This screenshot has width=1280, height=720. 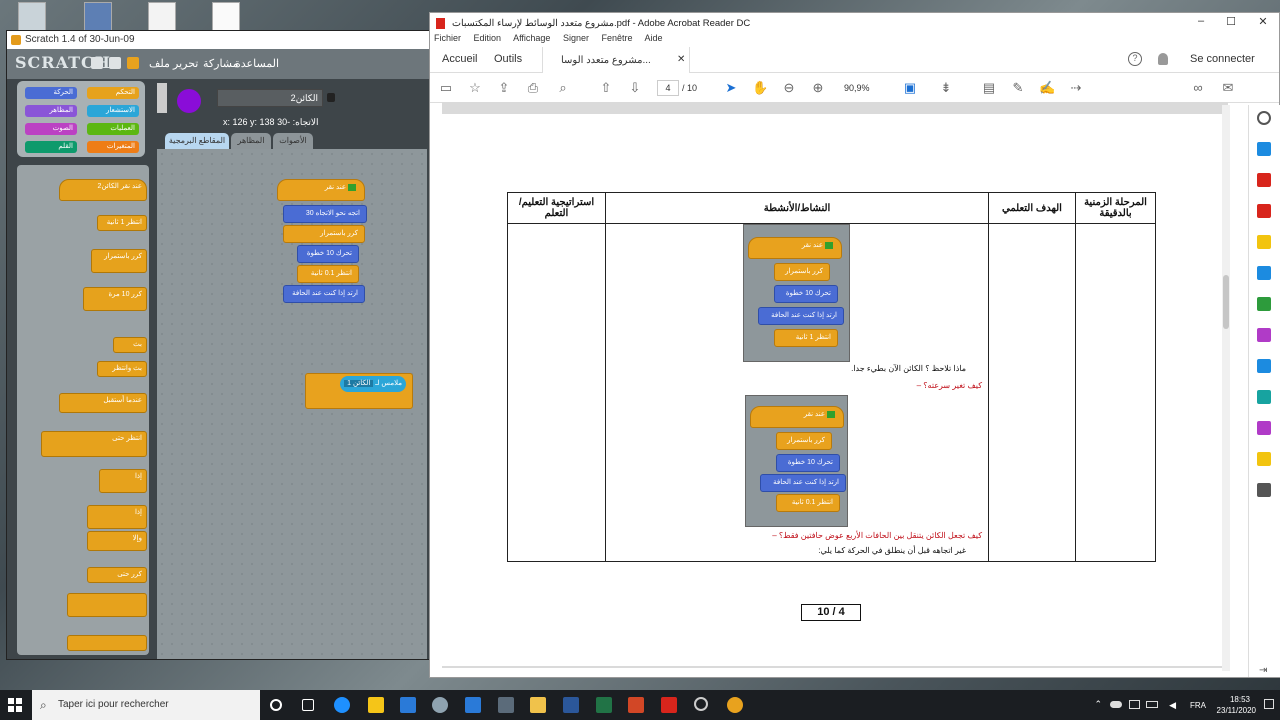 What do you see at coordinates (1264, 273) in the screenshot?
I see `combine-icon` at bounding box center [1264, 273].